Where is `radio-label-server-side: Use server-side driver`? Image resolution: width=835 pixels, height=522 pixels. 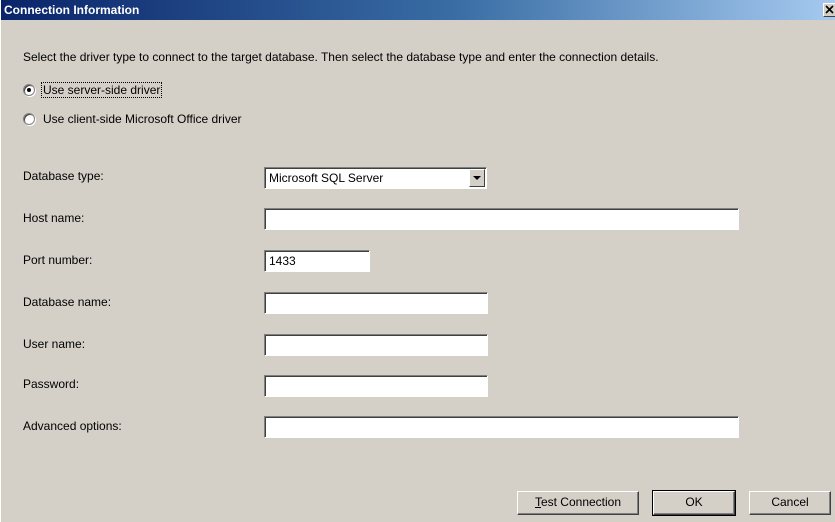 radio-label-server-side: Use server-side driver is located at coordinates (101, 90).